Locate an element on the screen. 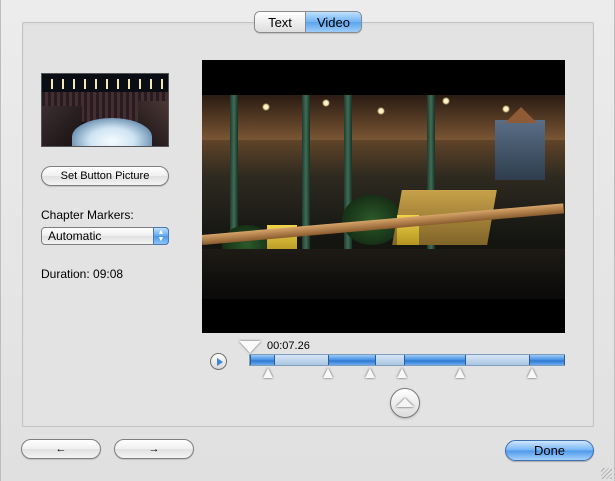 This screenshot has height=481, width=615. chapter-markers-label: Chapter Markers: is located at coordinates (87, 215).